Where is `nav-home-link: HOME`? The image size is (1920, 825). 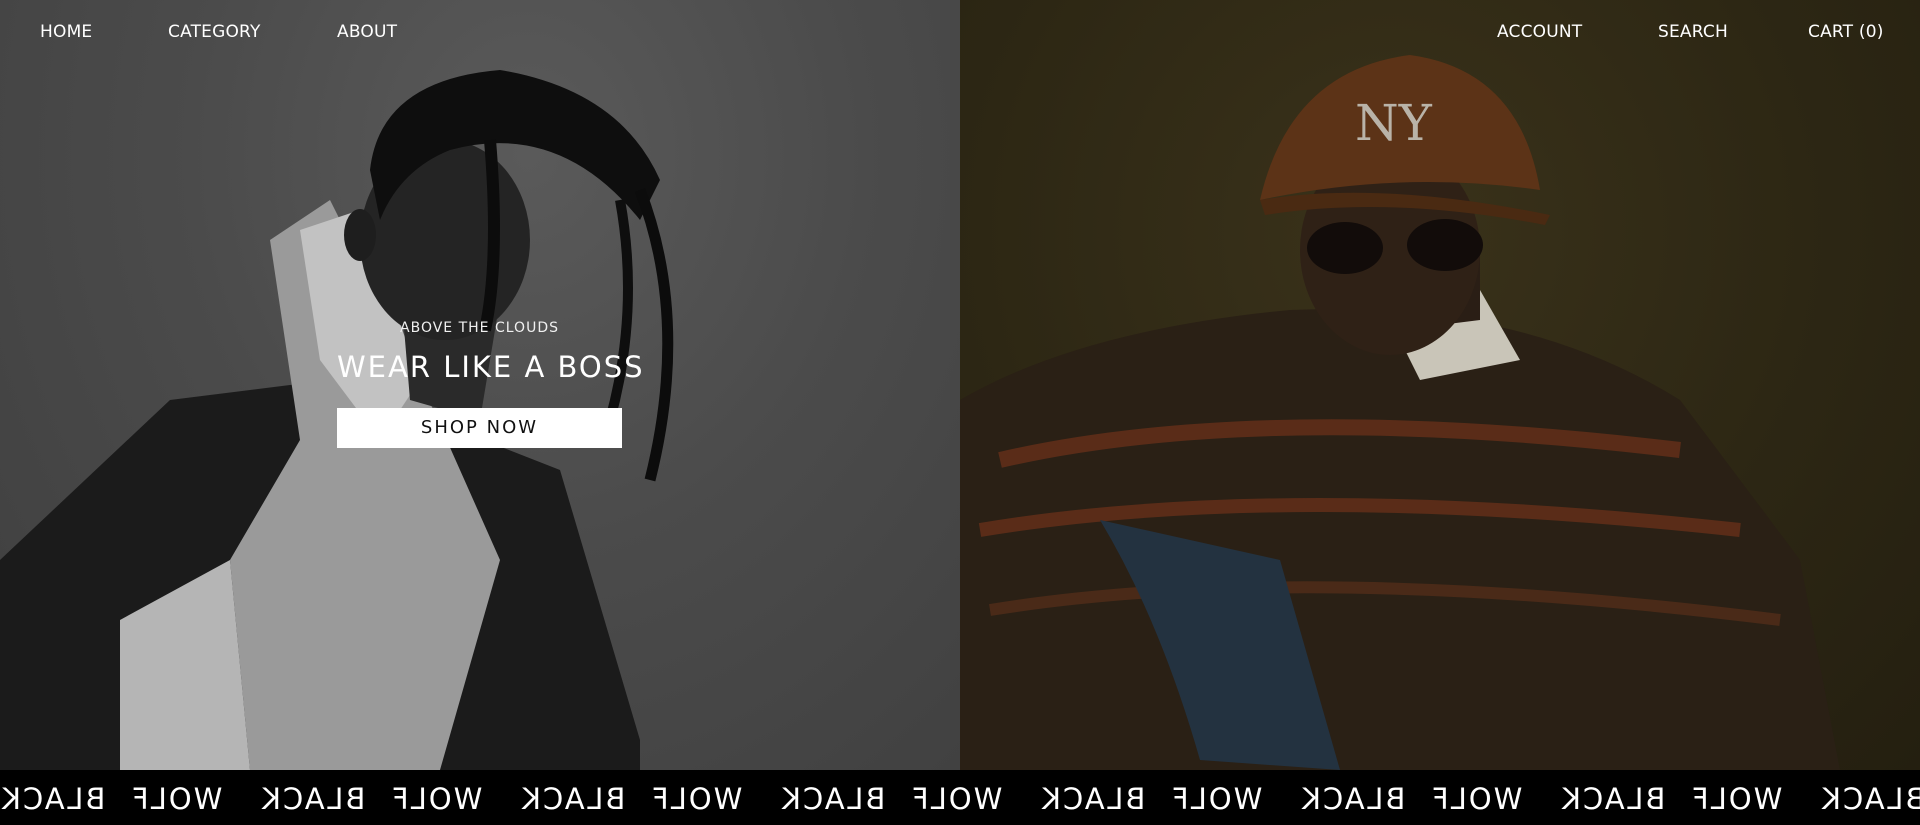 nav-home-link: HOME is located at coordinates (66, 32).